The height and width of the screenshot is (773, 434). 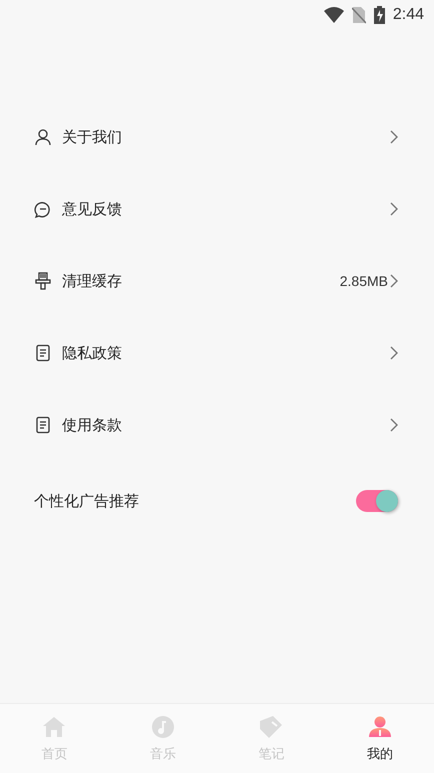 What do you see at coordinates (86, 501) in the screenshot?
I see `toggle-label: 个性化广告推荐` at bounding box center [86, 501].